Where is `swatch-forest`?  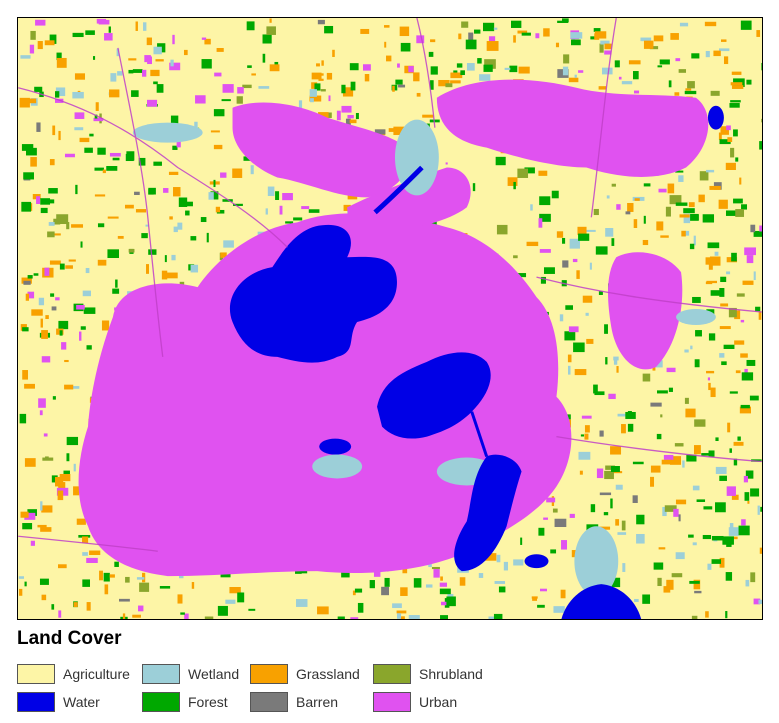
swatch-forest is located at coordinates (161, 702).